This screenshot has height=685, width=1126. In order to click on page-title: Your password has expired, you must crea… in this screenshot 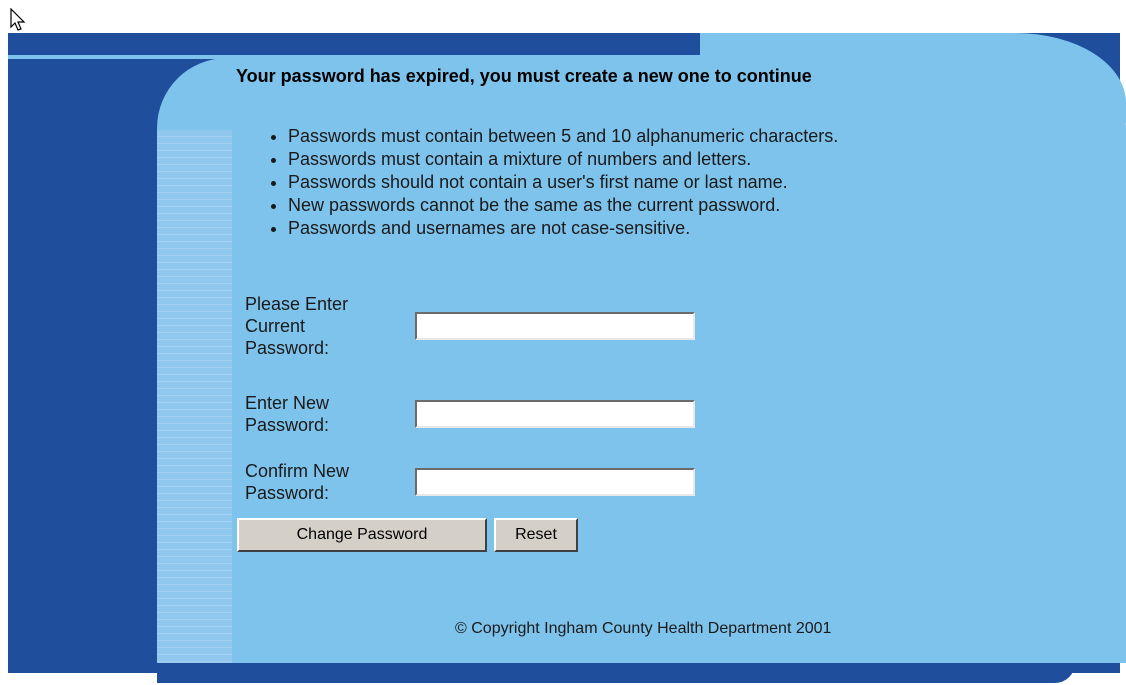, I will do `click(524, 76)`.